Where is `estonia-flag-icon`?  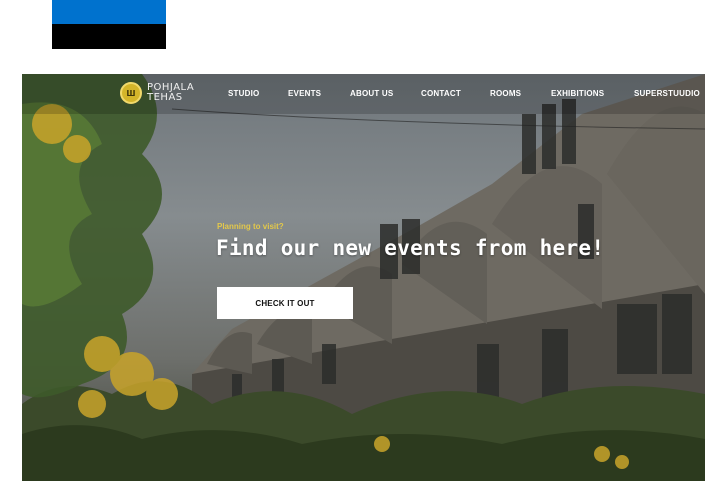
estonia-flag-icon is located at coordinates (109, 37).